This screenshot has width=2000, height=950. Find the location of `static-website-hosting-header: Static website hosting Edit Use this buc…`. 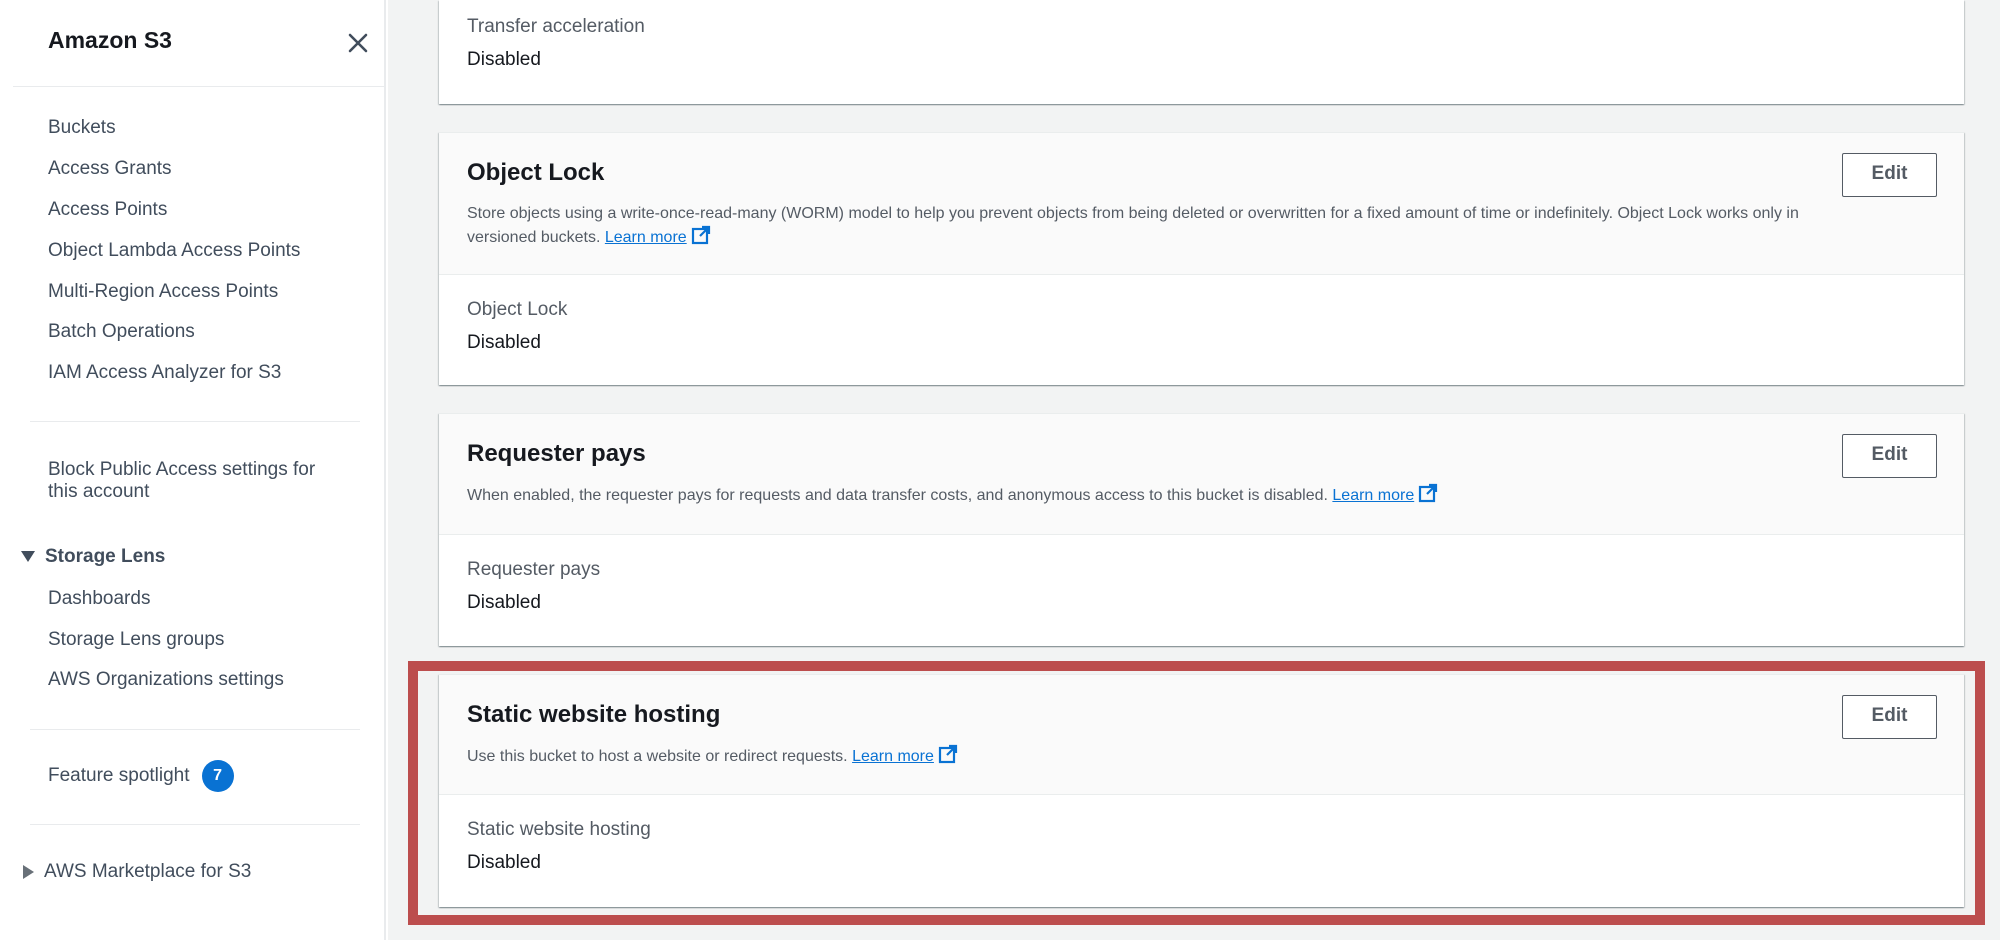

static-website-hosting-header: Static website hosting Edit Use this buc… is located at coordinates (1201, 735).